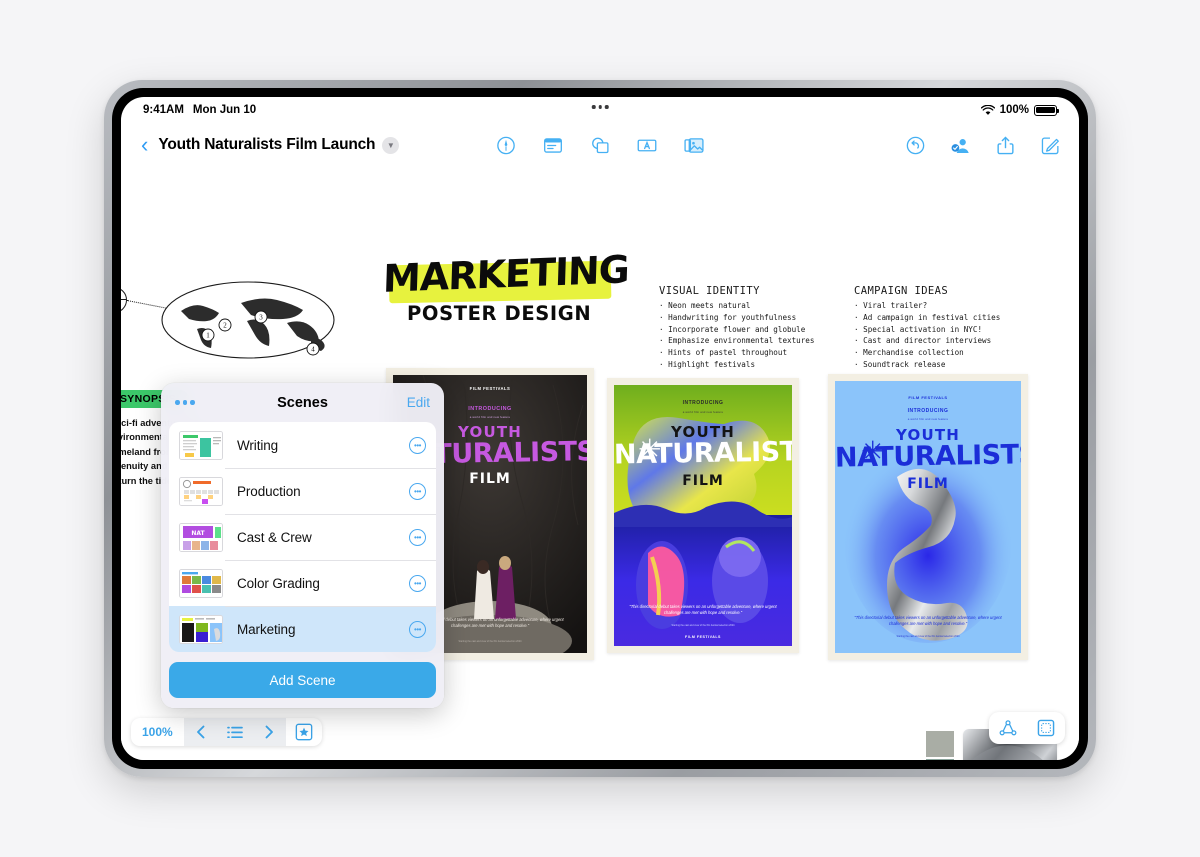 This screenshot has width=1200, height=857. What do you see at coordinates (258, 445) in the screenshot?
I see `scene-label: Writing` at bounding box center [258, 445].